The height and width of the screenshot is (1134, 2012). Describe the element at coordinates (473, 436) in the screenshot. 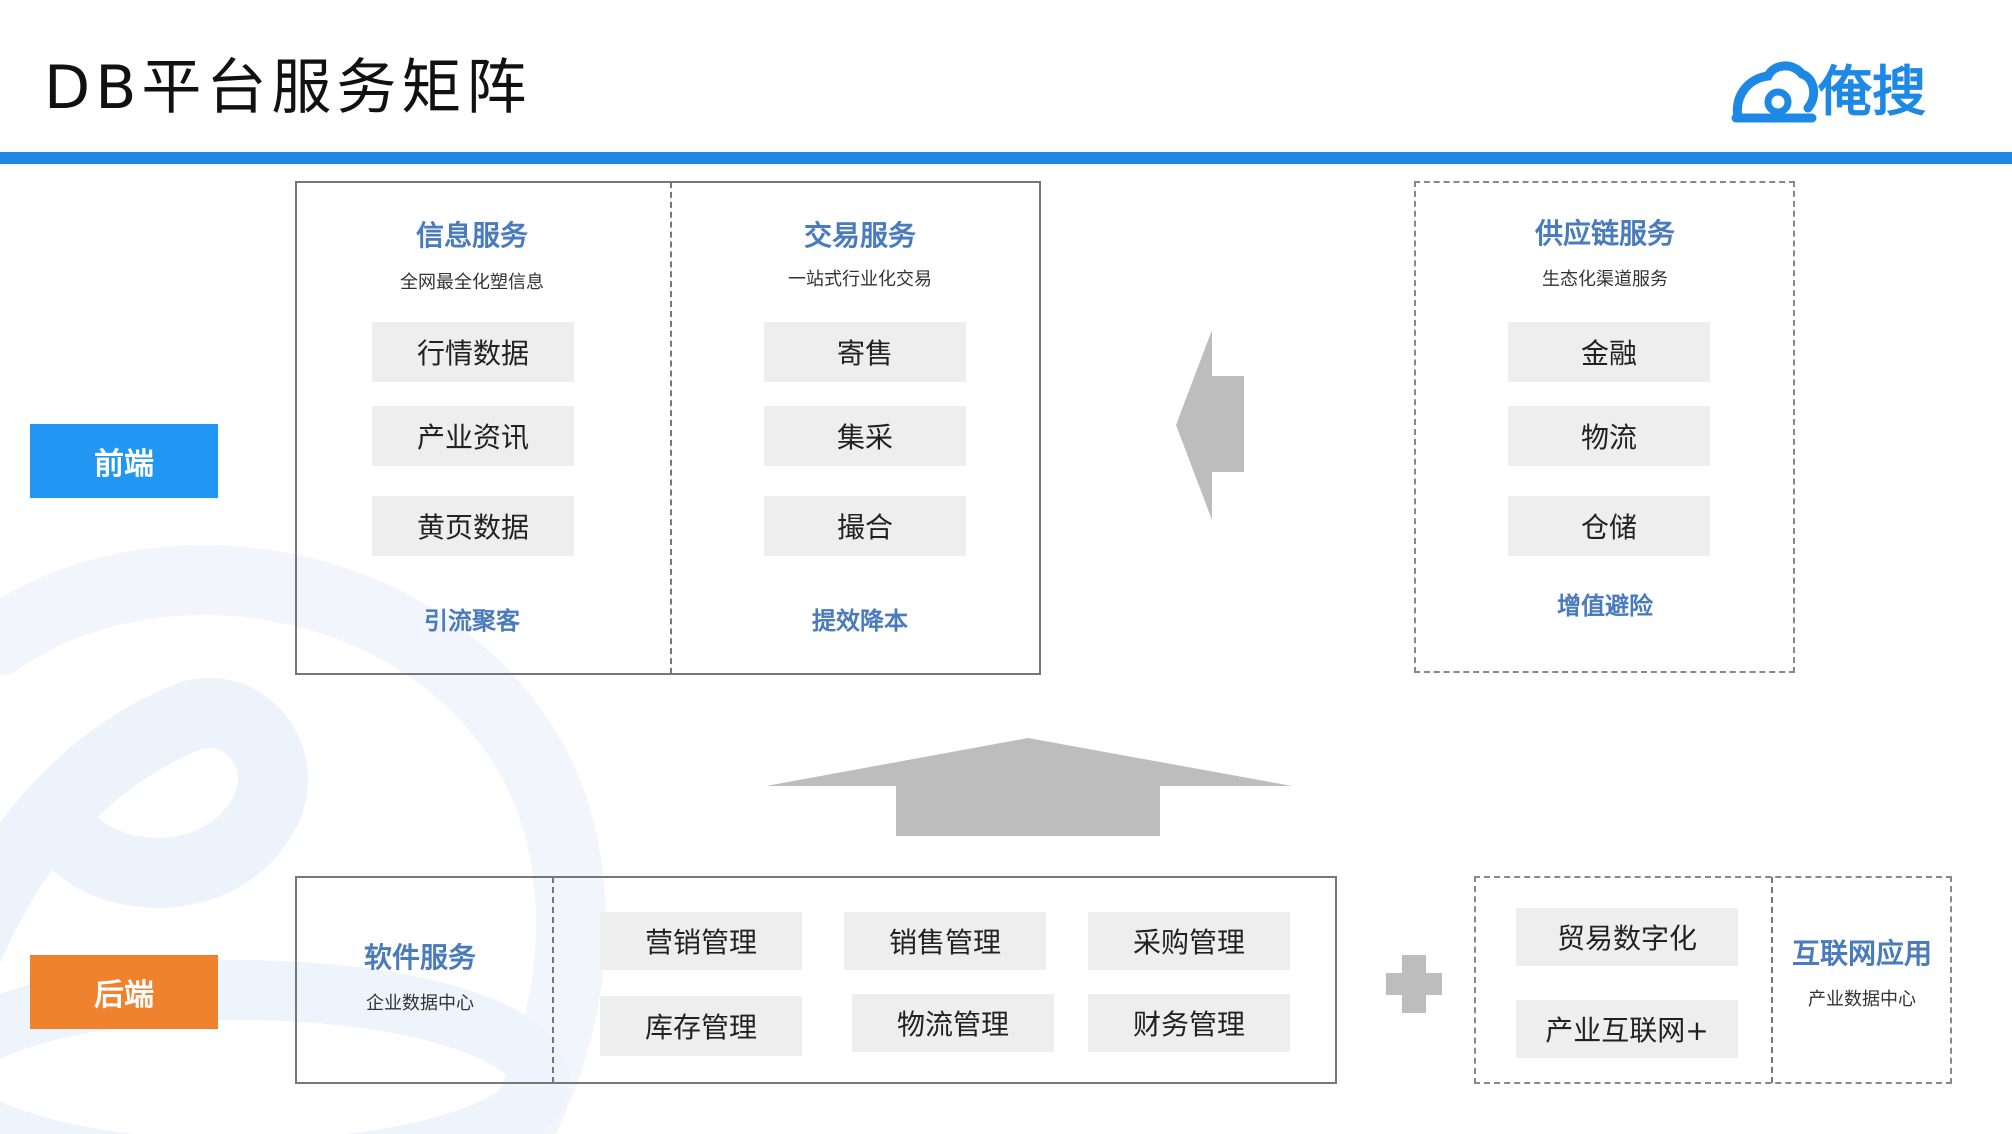

I see `chip-industry-news: 产业资讯` at that location.